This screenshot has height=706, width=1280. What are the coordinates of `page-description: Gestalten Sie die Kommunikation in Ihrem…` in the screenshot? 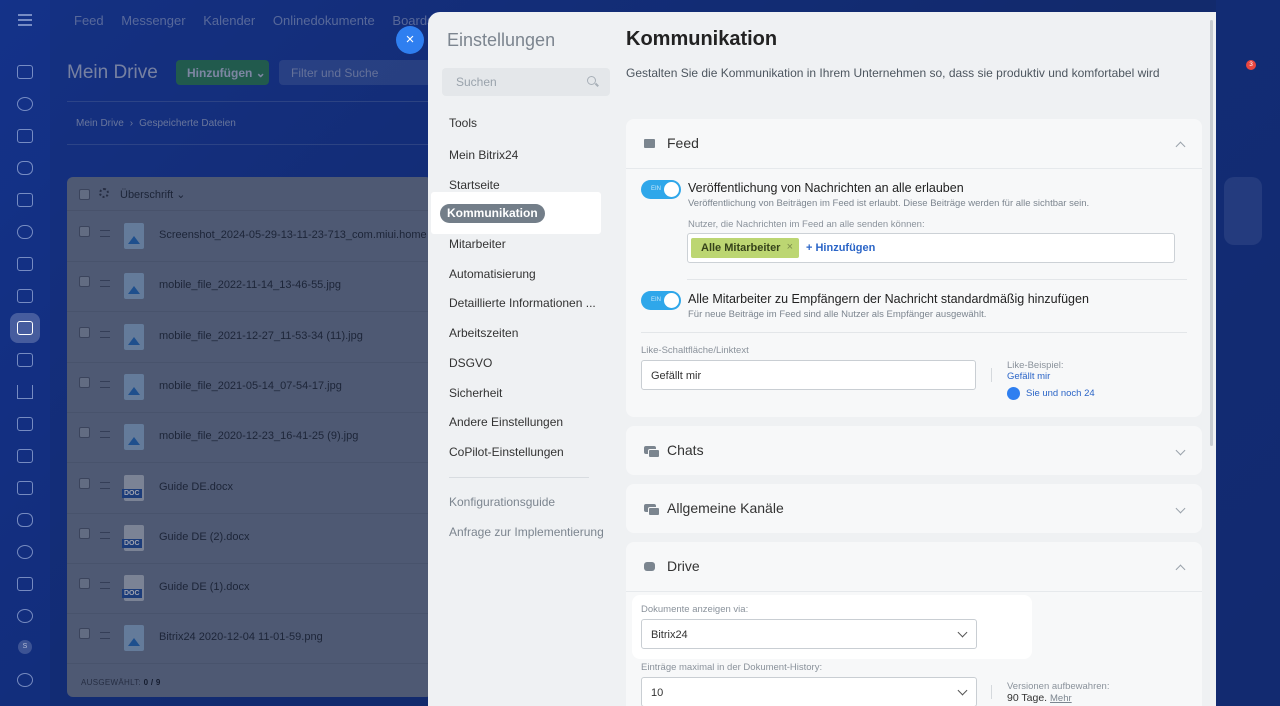 It's located at (893, 73).